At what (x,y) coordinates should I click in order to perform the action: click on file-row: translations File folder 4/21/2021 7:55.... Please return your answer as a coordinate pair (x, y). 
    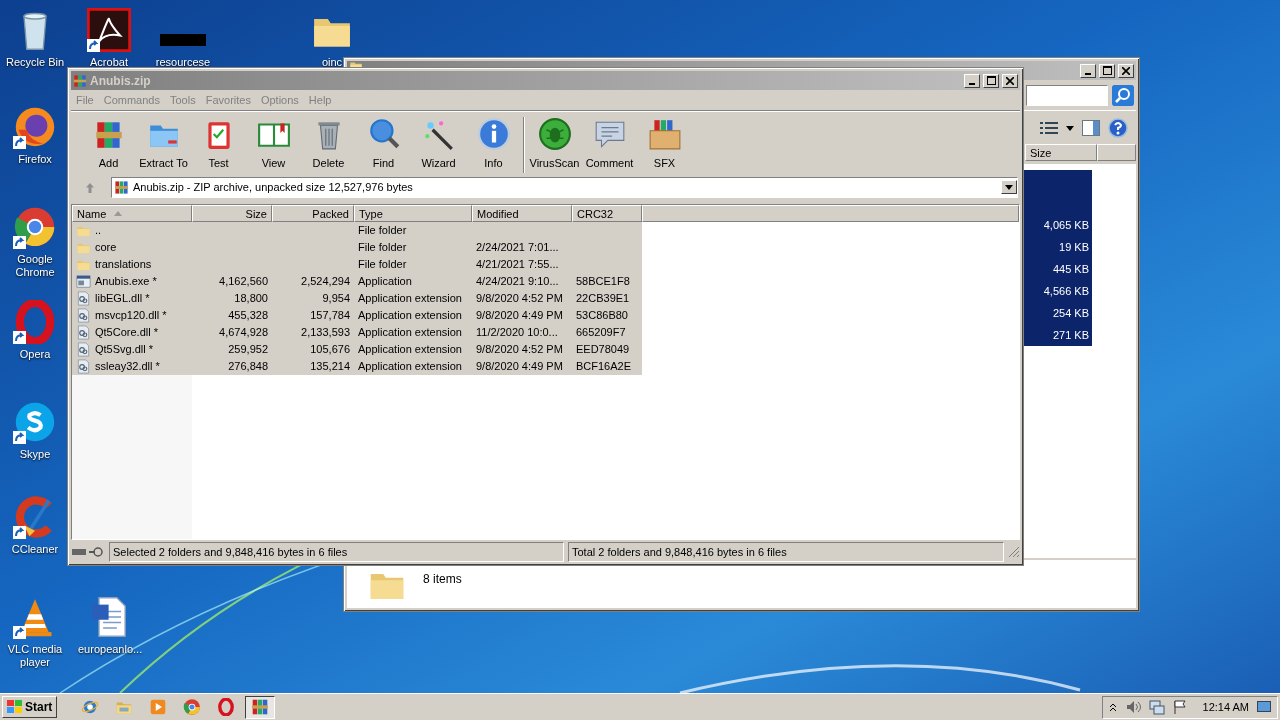
    Looking at the image, I should click on (357, 264).